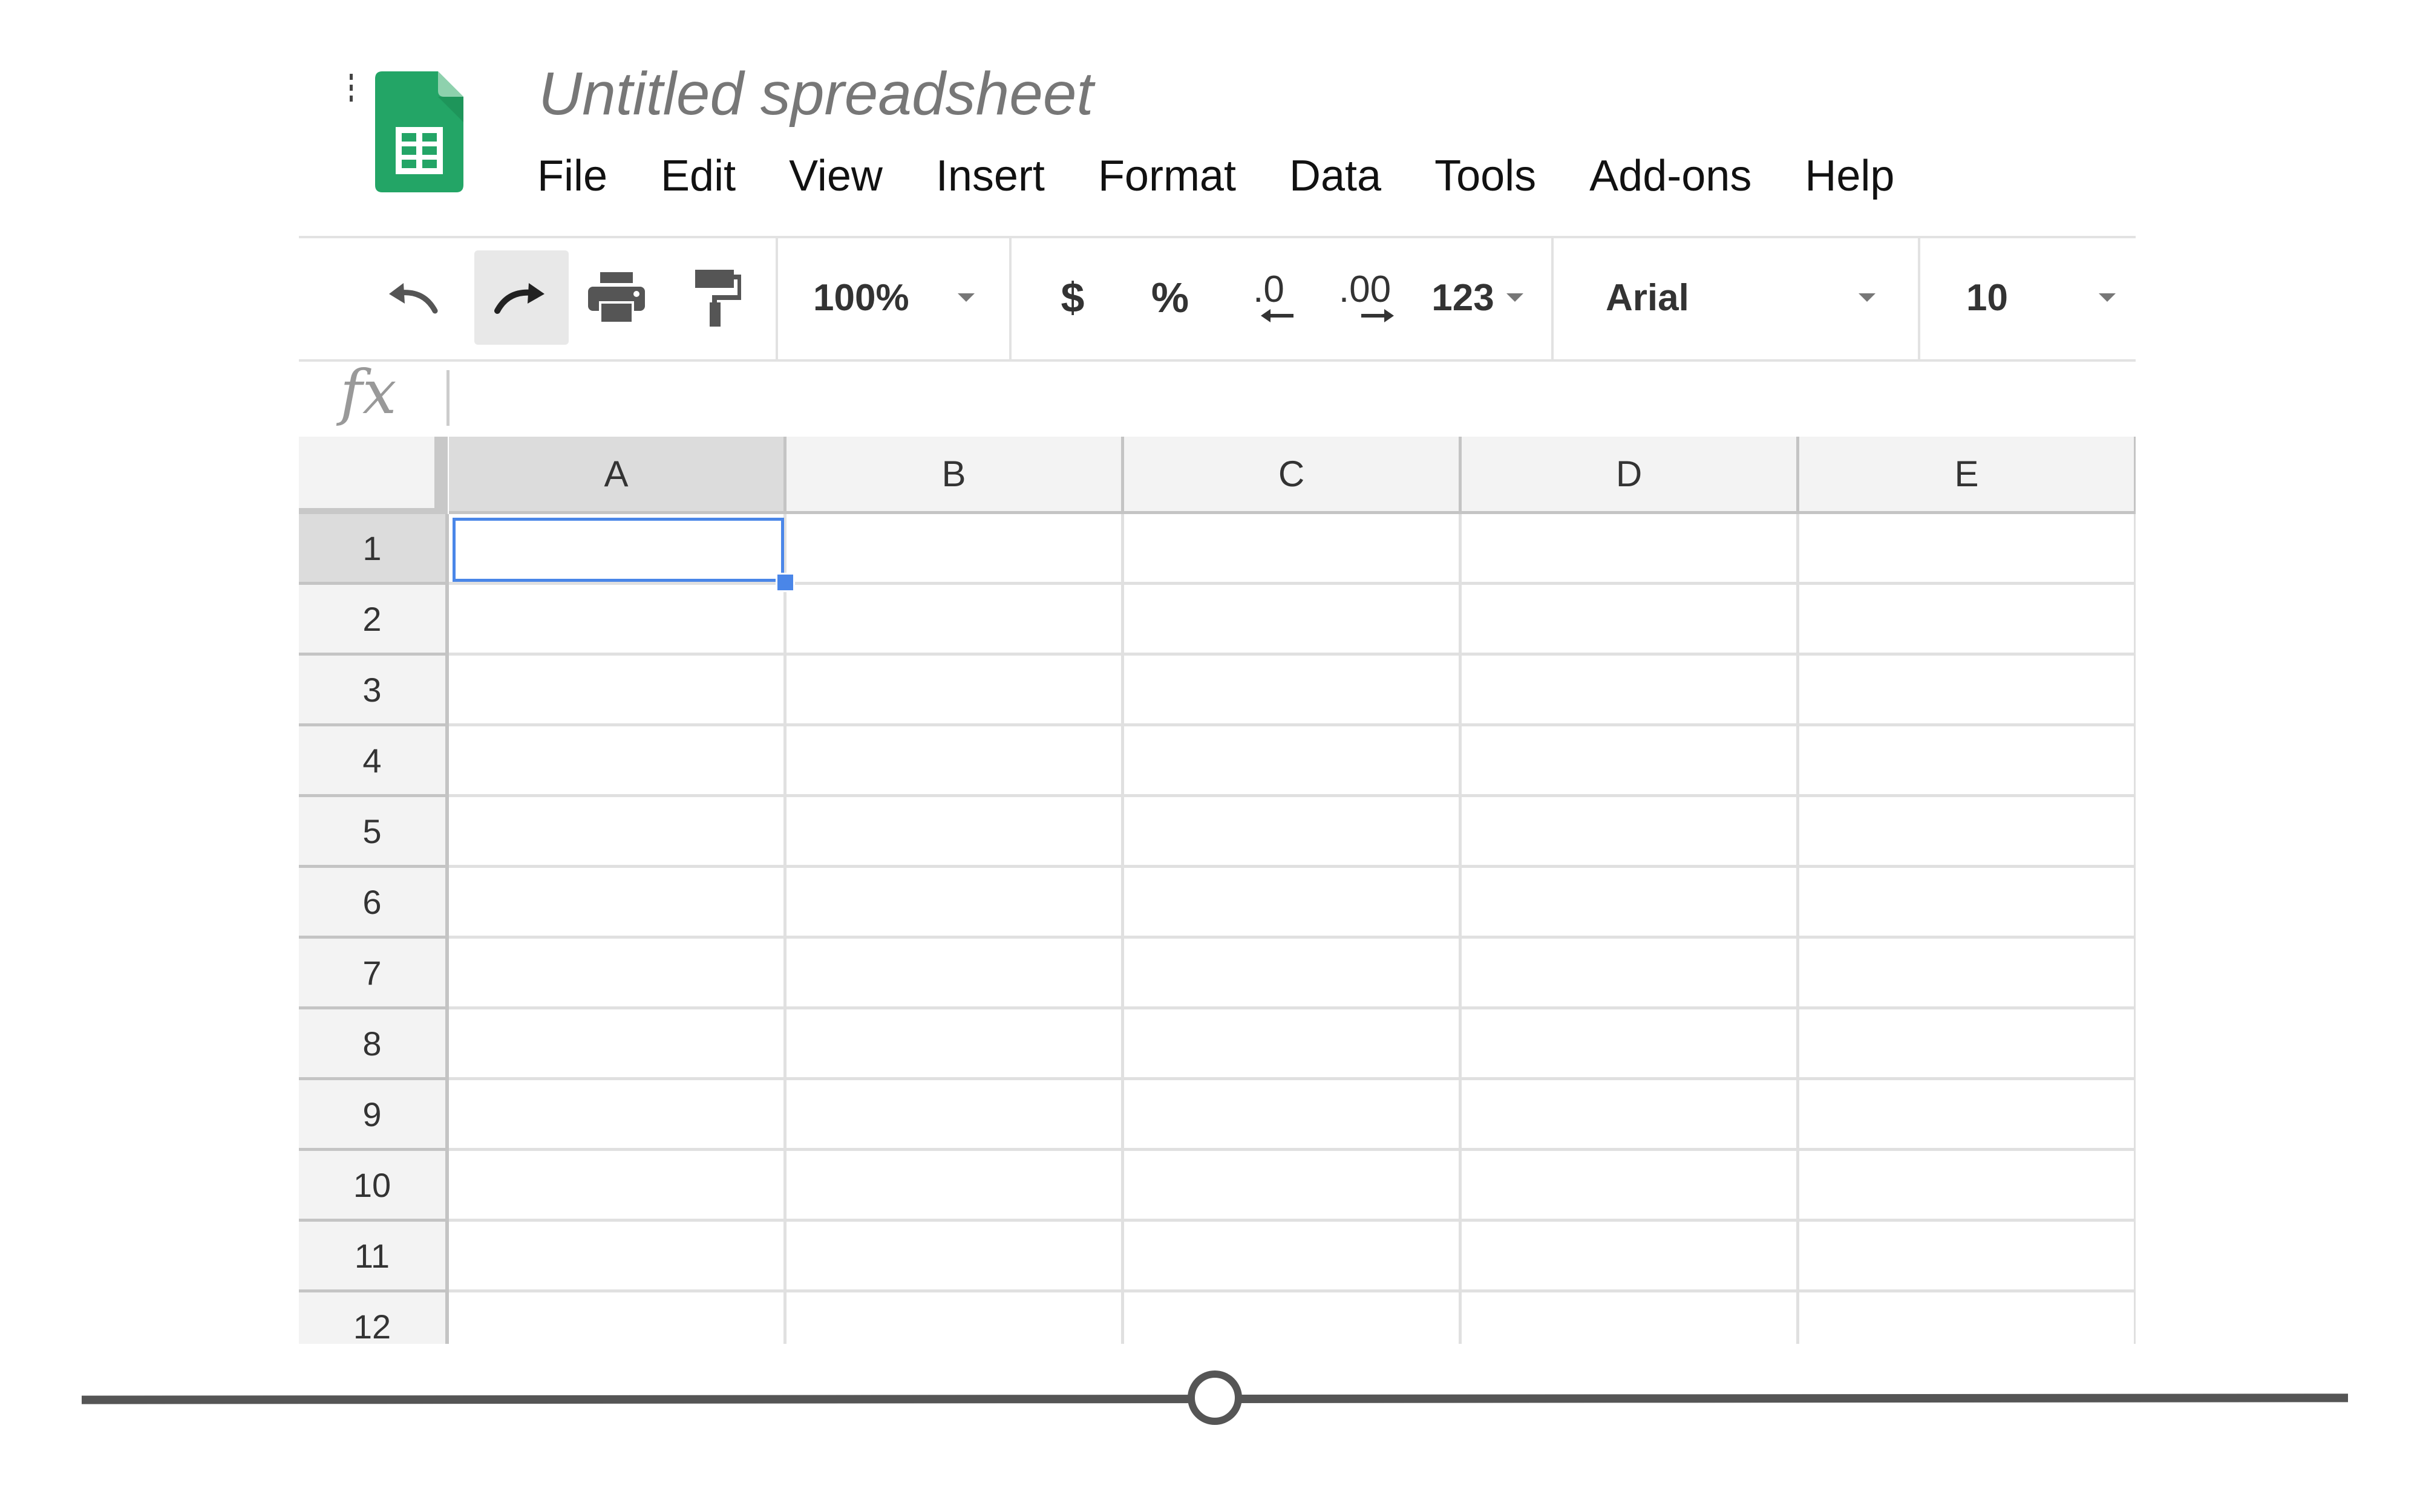 Image resolution: width=2420 pixels, height=1512 pixels. What do you see at coordinates (521, 297) in the screenshot?
I see `redo-button` at bounding box center [521, 297].